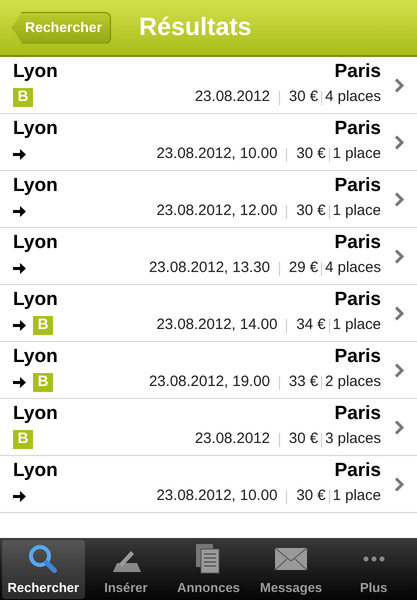  Describe the element at coordinates (291, 587) in the screenshot. I see `tab-label: Messages` at that location.